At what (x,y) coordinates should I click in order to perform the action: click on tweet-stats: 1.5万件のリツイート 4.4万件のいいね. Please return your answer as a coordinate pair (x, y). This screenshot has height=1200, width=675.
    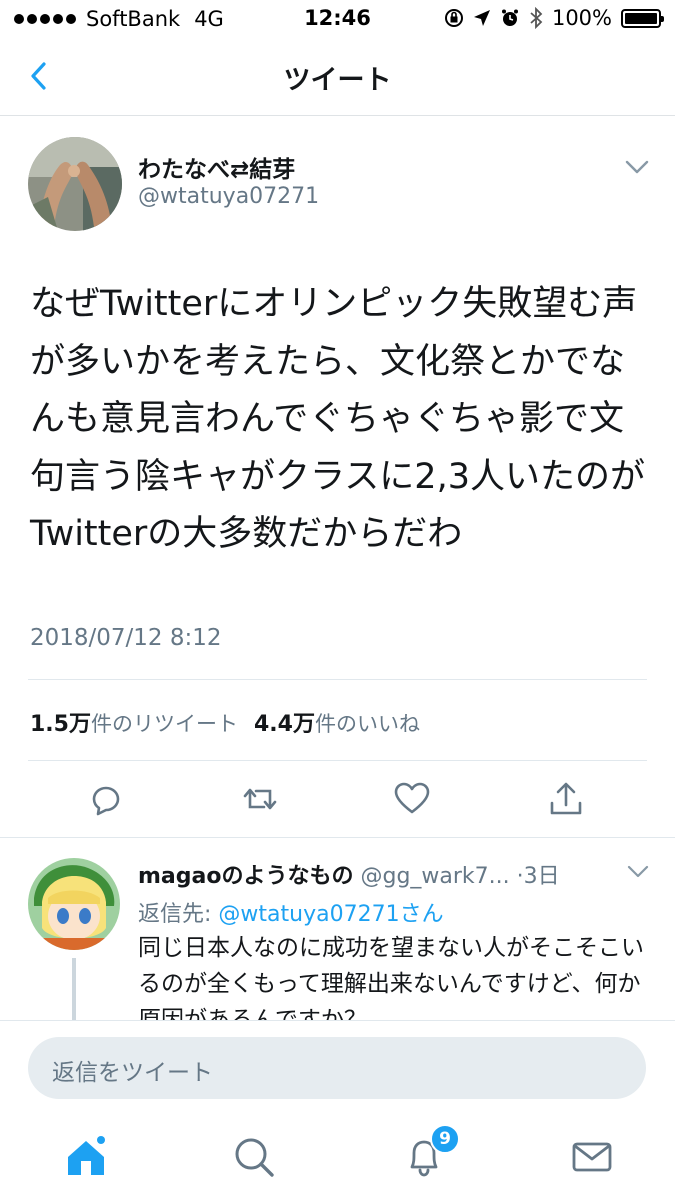
    Looking at the image, I should click on (225, 722).